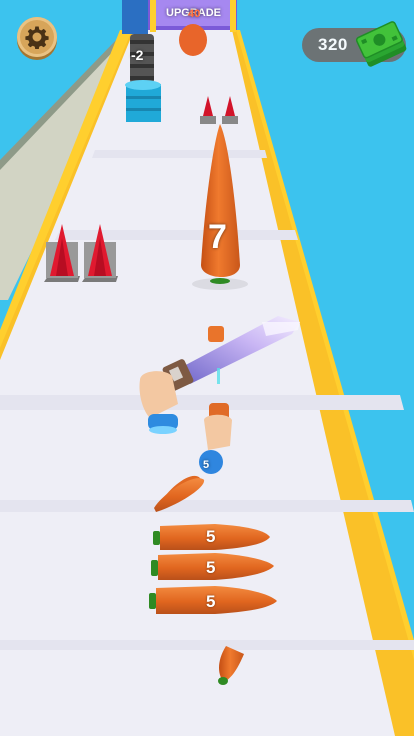  I want to click on distant-carrot, so click(193, 40).